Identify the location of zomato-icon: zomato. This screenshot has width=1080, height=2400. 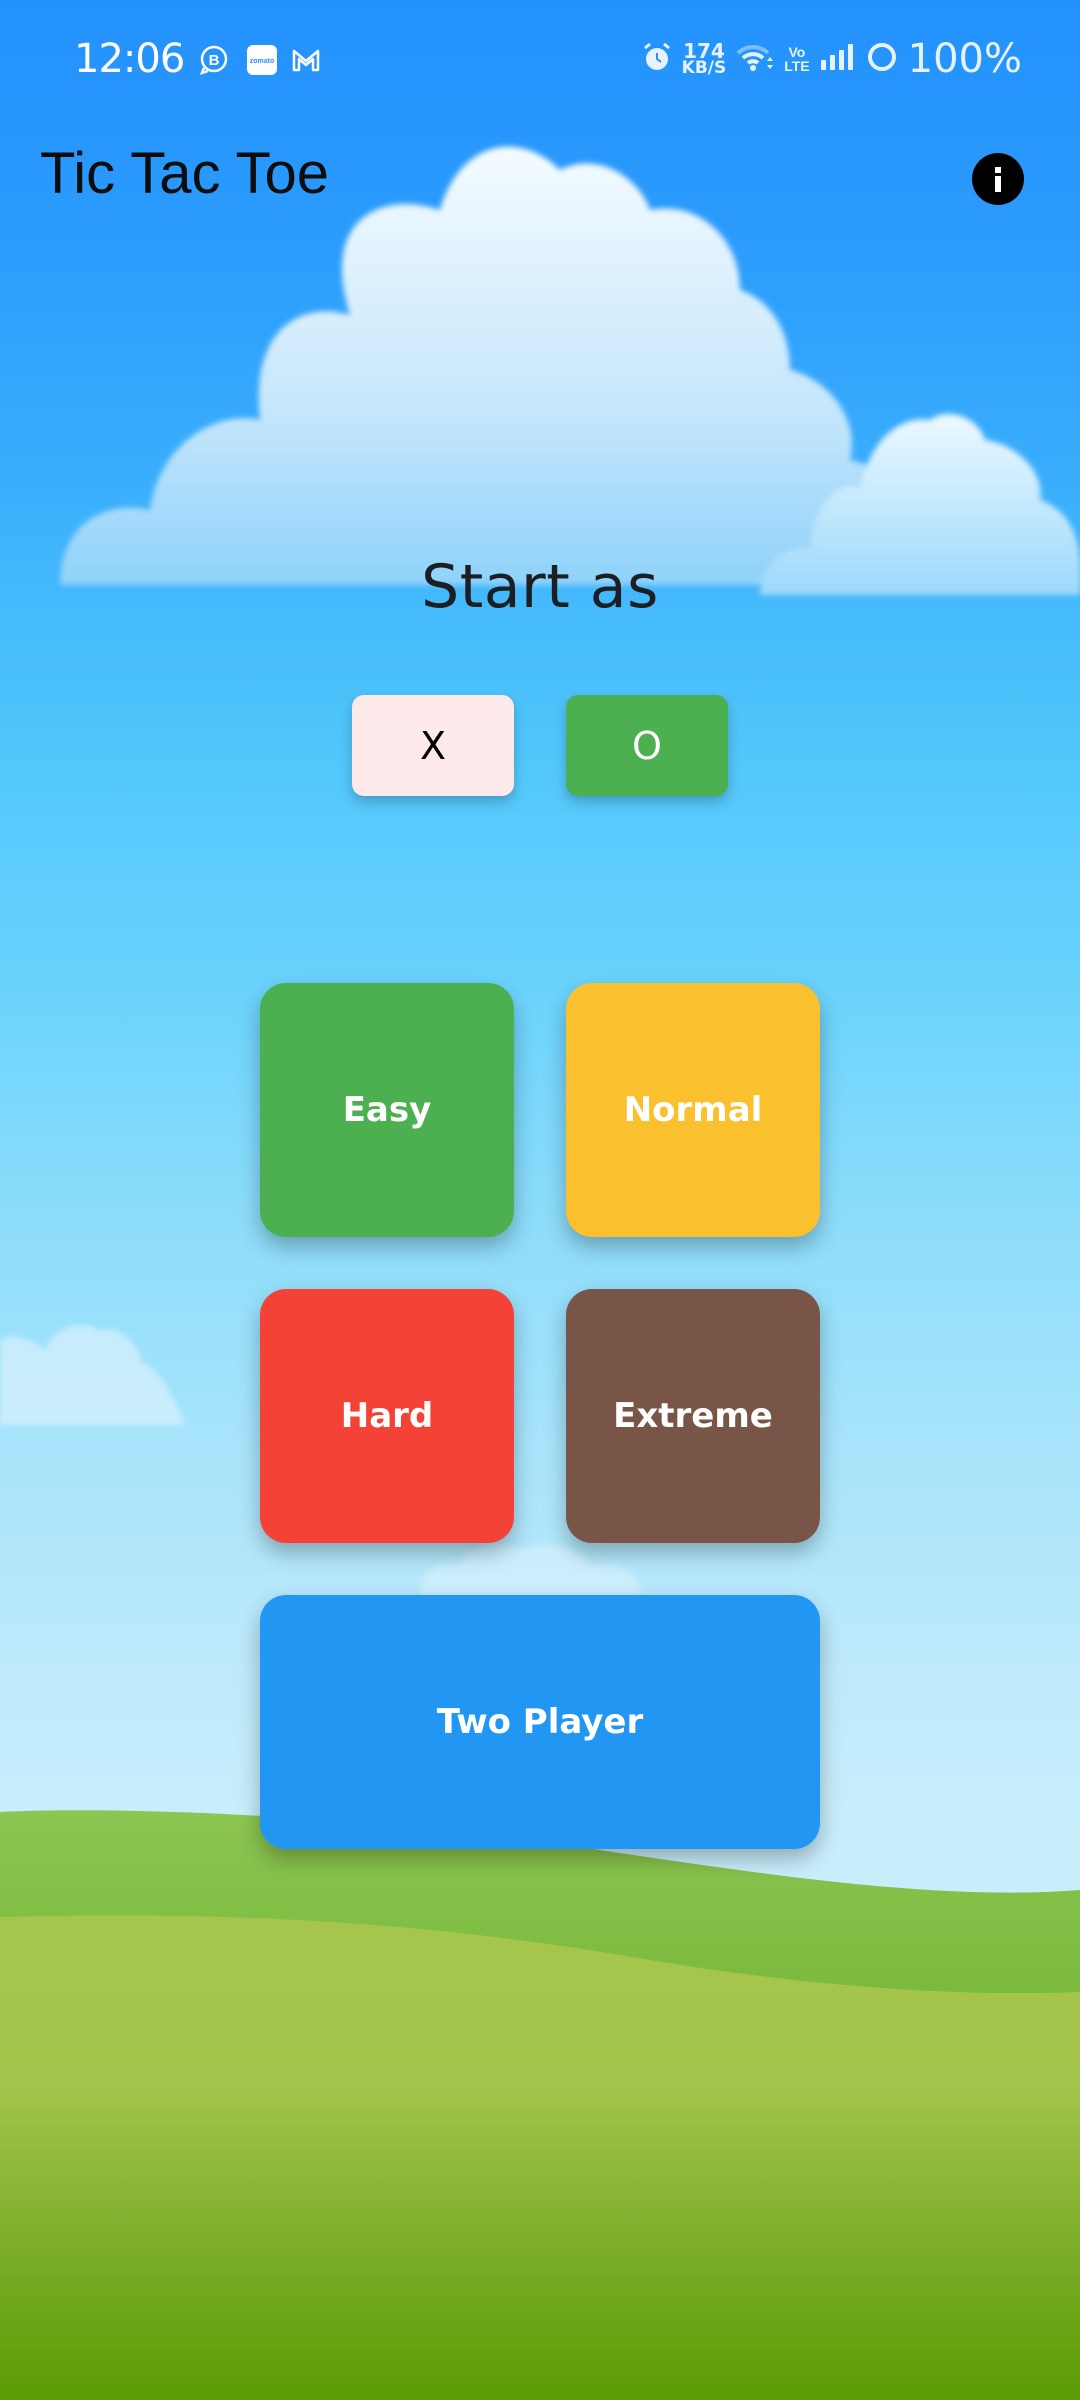
(262, 62).